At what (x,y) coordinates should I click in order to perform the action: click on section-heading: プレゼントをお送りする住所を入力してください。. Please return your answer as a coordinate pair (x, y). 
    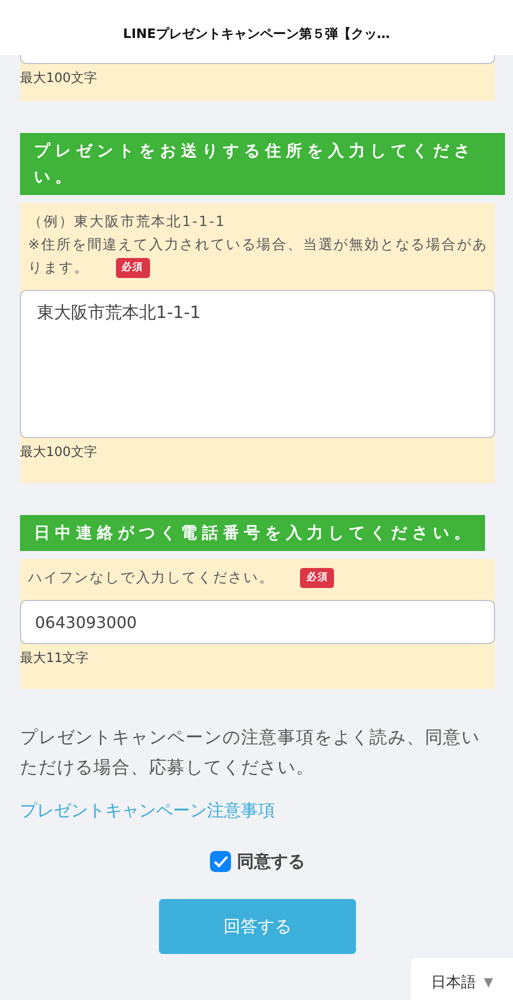
    Looking at the image, I should click on (262, 164).